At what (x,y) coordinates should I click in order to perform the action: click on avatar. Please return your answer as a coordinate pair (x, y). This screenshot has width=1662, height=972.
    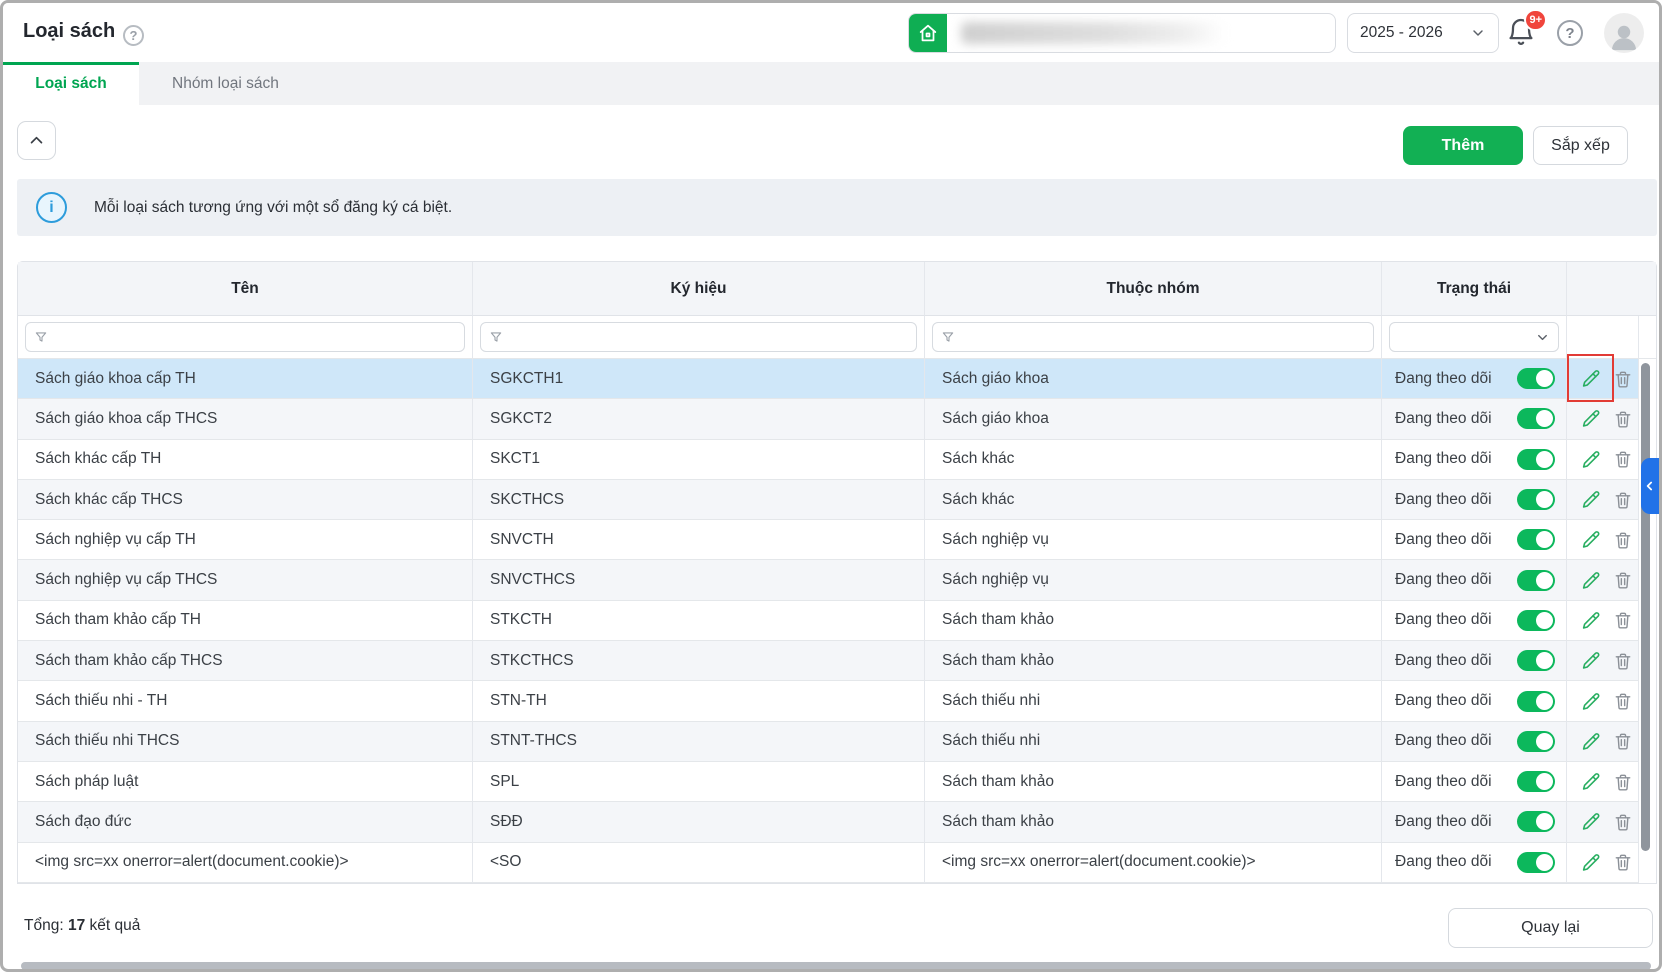
    Looking at the image, I should click on (1624, 33).